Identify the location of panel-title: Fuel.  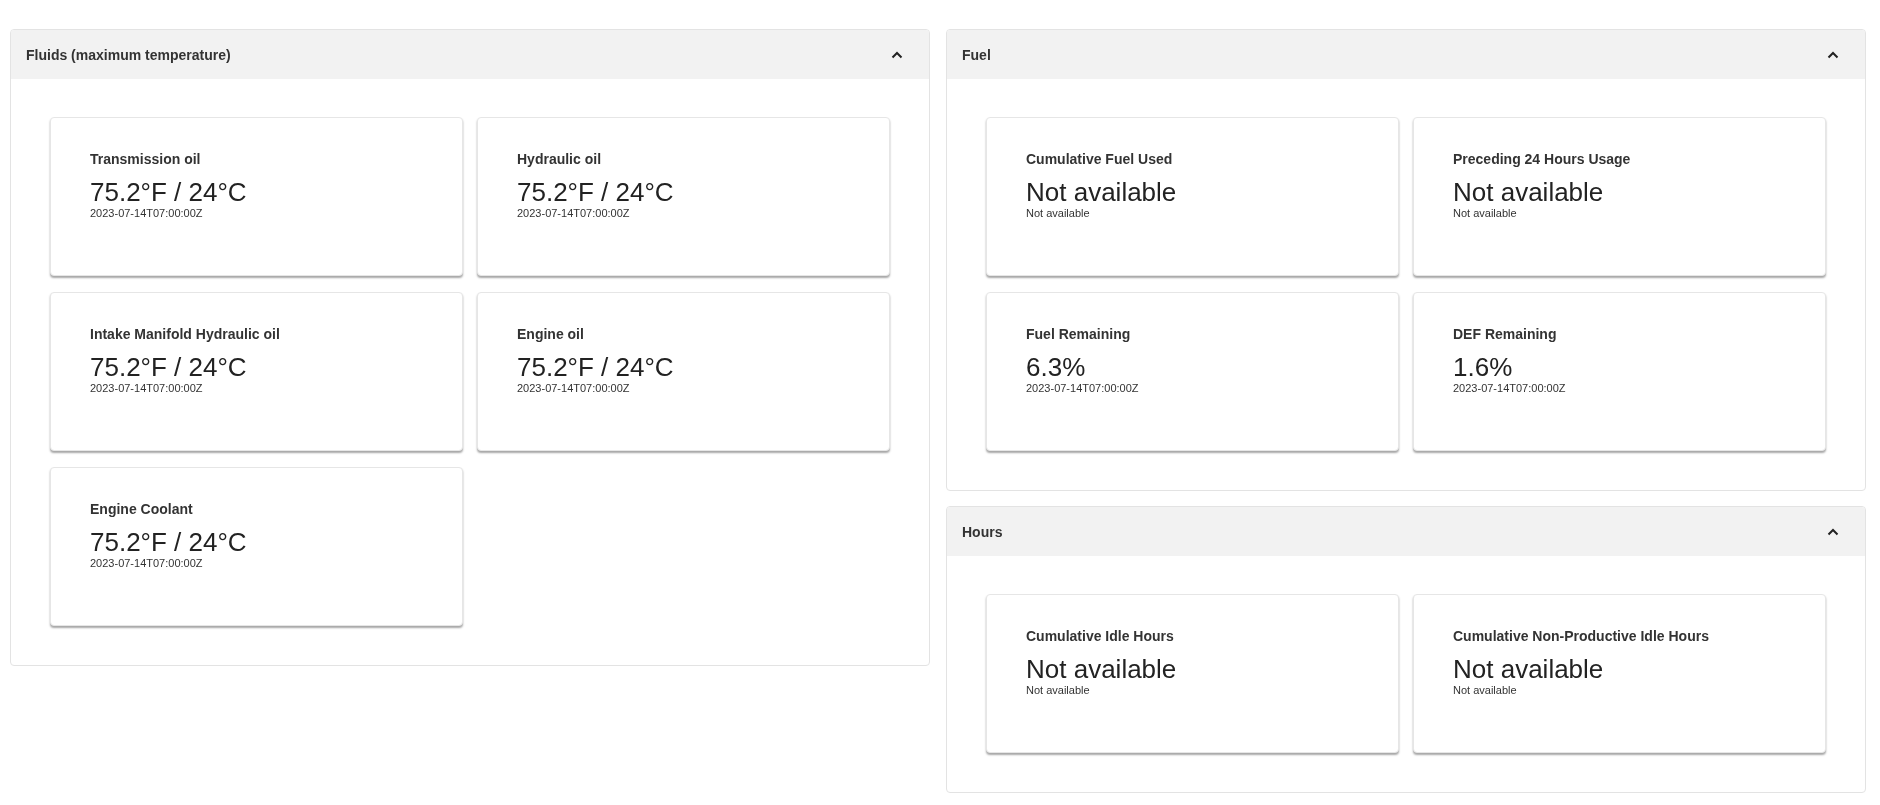
(976, 54).